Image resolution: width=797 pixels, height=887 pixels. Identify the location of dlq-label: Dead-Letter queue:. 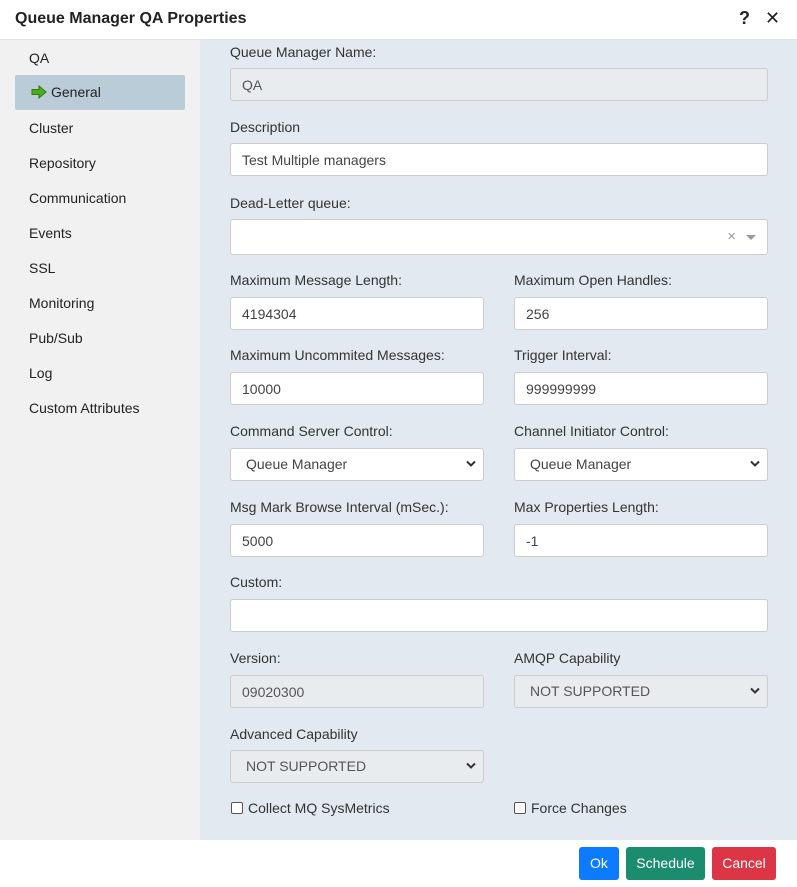
(290, 203).